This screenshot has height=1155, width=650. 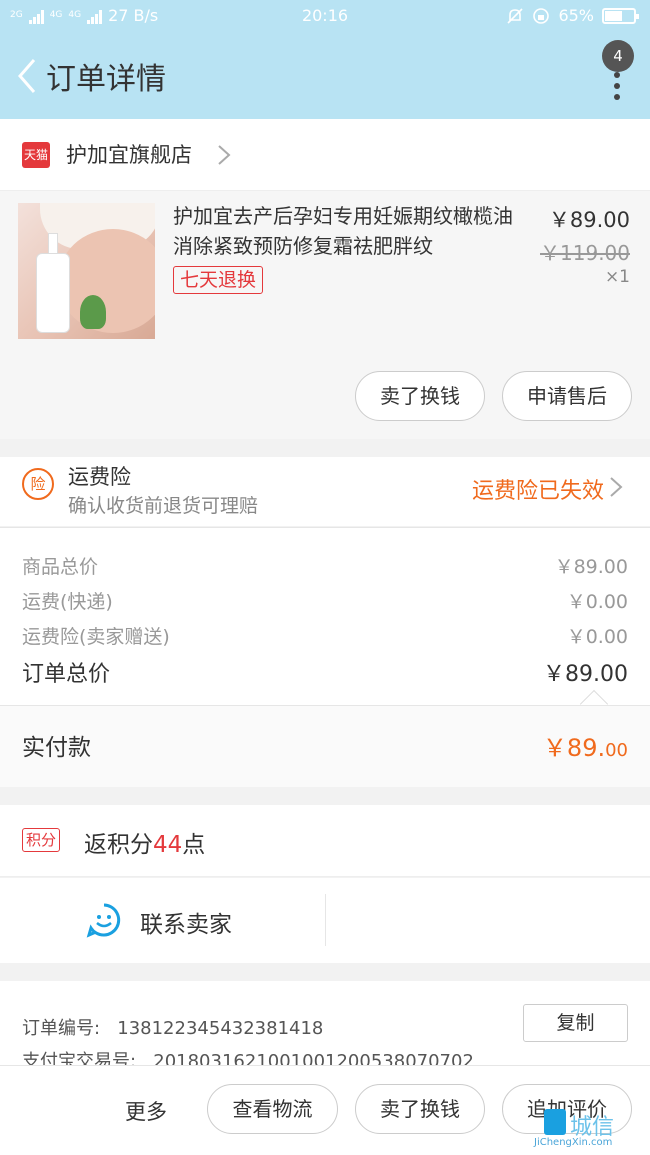 I want to click on actual-payment-main: ￥89., so click(x=574, y=748).